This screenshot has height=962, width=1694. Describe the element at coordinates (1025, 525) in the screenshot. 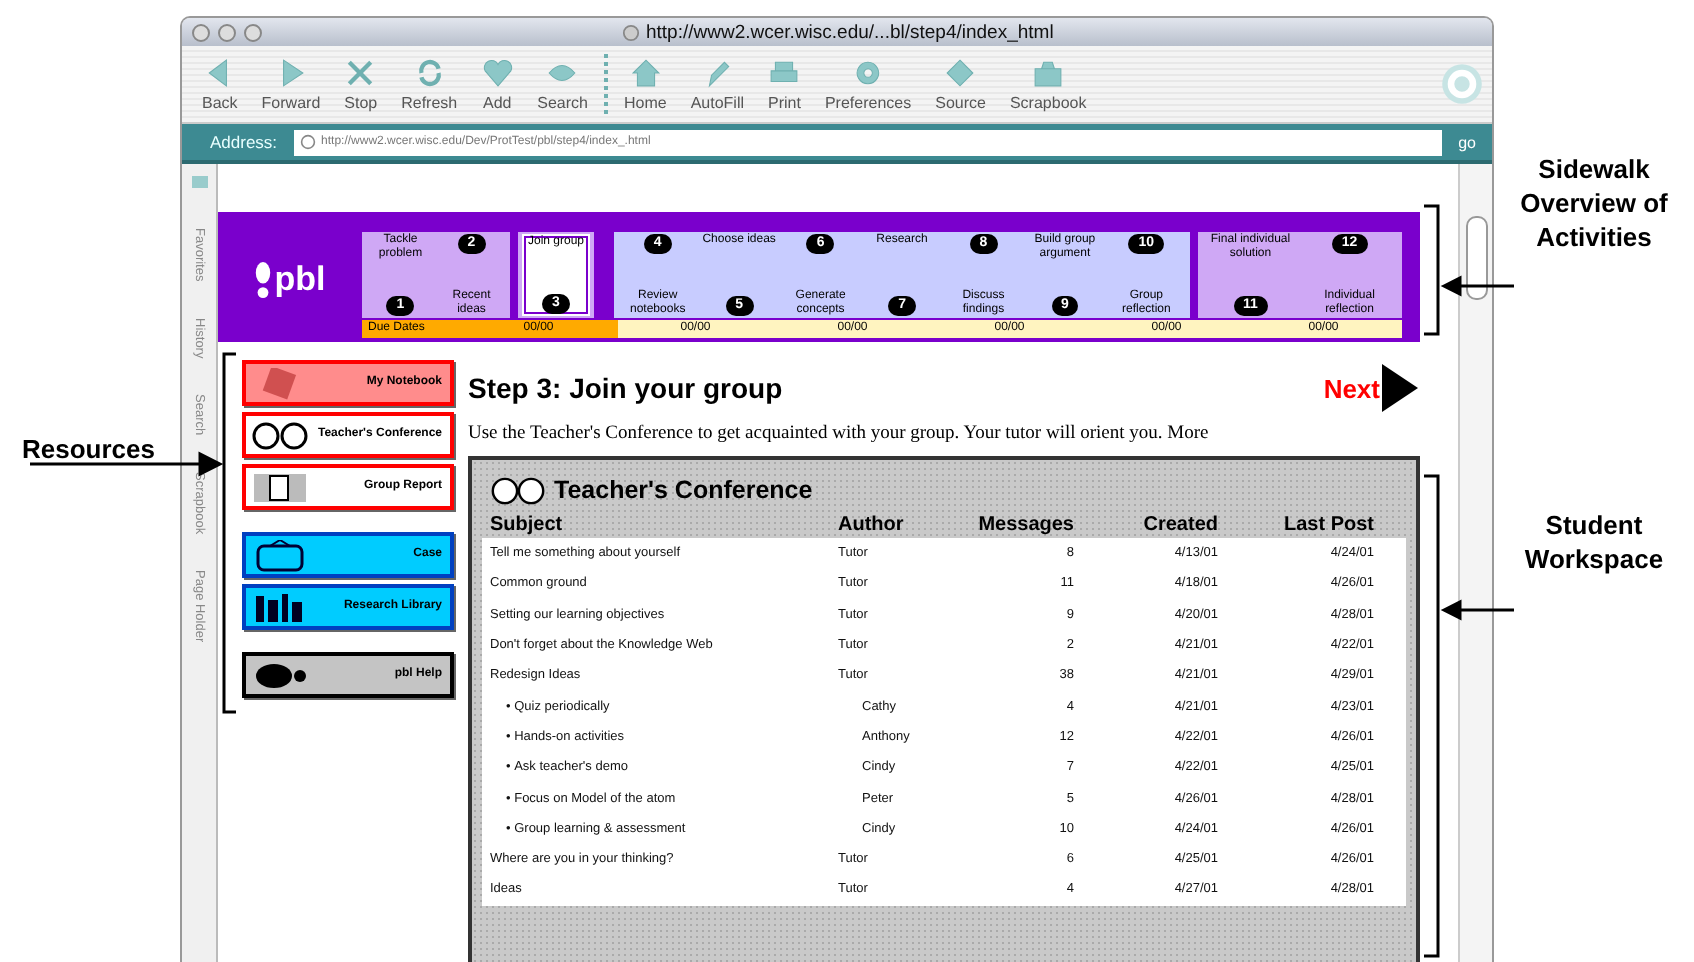

I see `column-header: Messages` at that location.